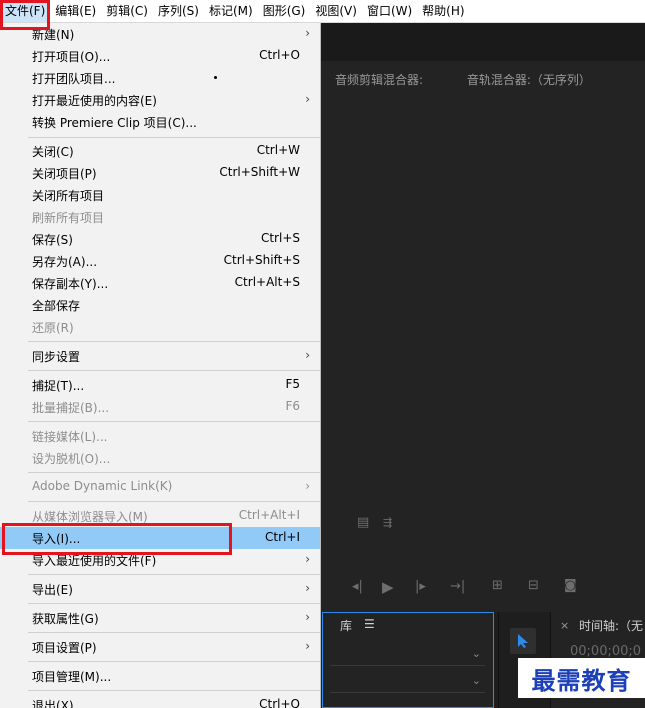 The width and height of the screenshot is (645, 708). Describe the element at coordinates (523, 641) in the screenshot. I see `selection-tool-button` at that location.